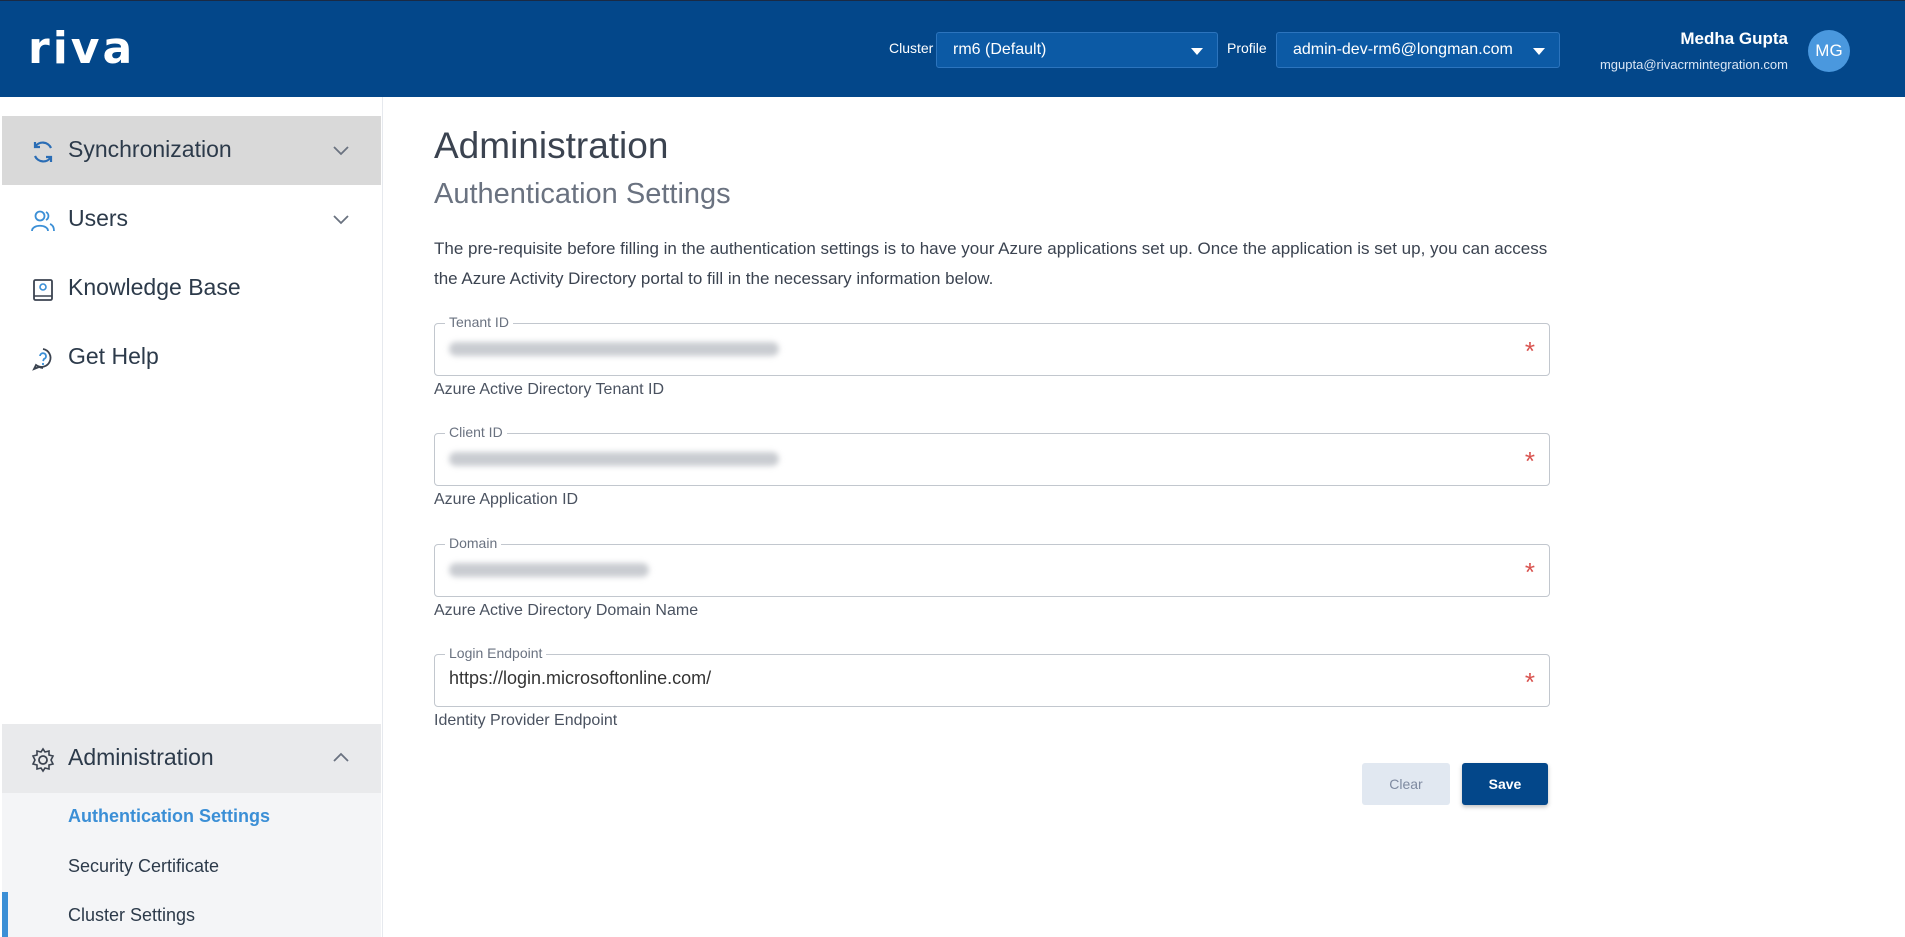 The height and width of the screenshot is (937, 1905). Describe the element at coordinates (1505, 784) in the screenshot. I see `save-button: Save` at that location.